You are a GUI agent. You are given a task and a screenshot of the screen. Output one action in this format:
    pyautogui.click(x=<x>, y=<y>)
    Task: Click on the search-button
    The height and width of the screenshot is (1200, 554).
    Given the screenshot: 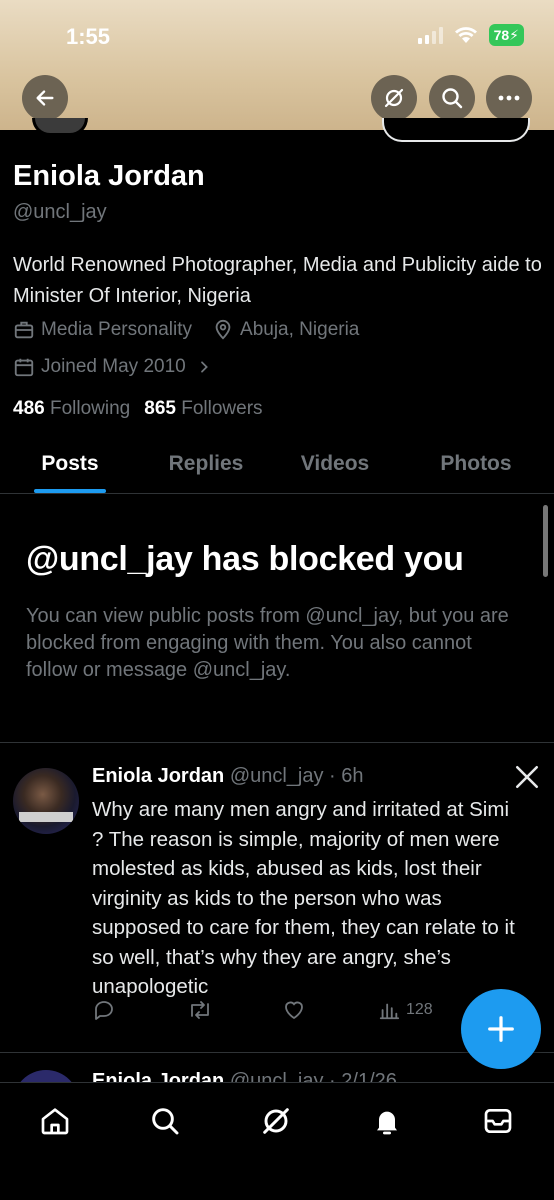 What is the action you would take?
    pyautogui.click(x=452, y=98)
    